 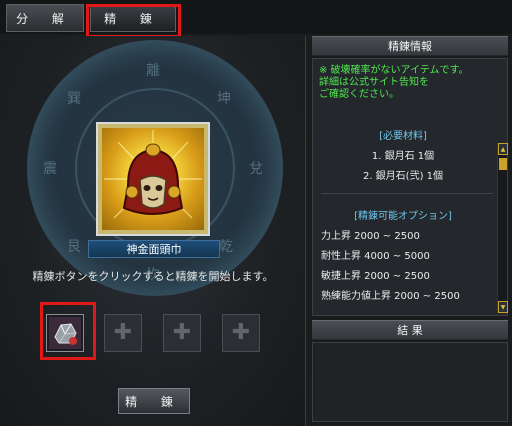 What do you see at coordinates (503, 164) in the screenshot?
I see `scroll-thumb` at bounding box center [503, 164].